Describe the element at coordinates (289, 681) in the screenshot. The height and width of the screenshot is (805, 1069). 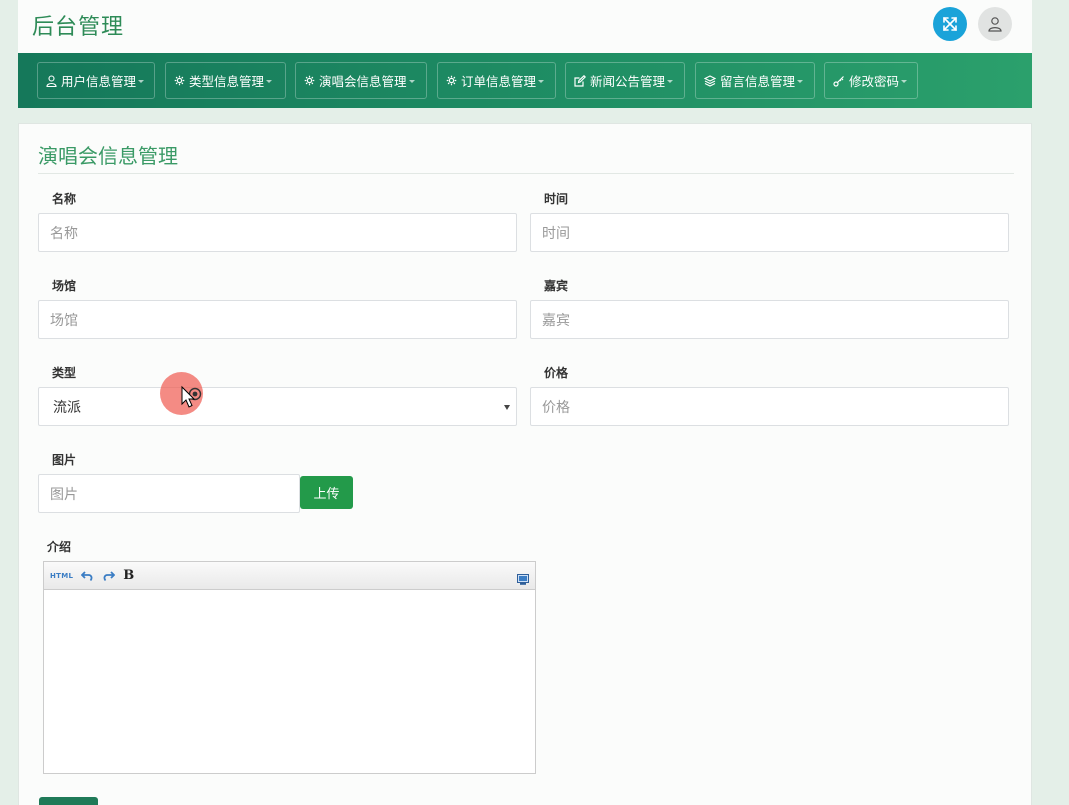
I see `editor-content-area` at that location.